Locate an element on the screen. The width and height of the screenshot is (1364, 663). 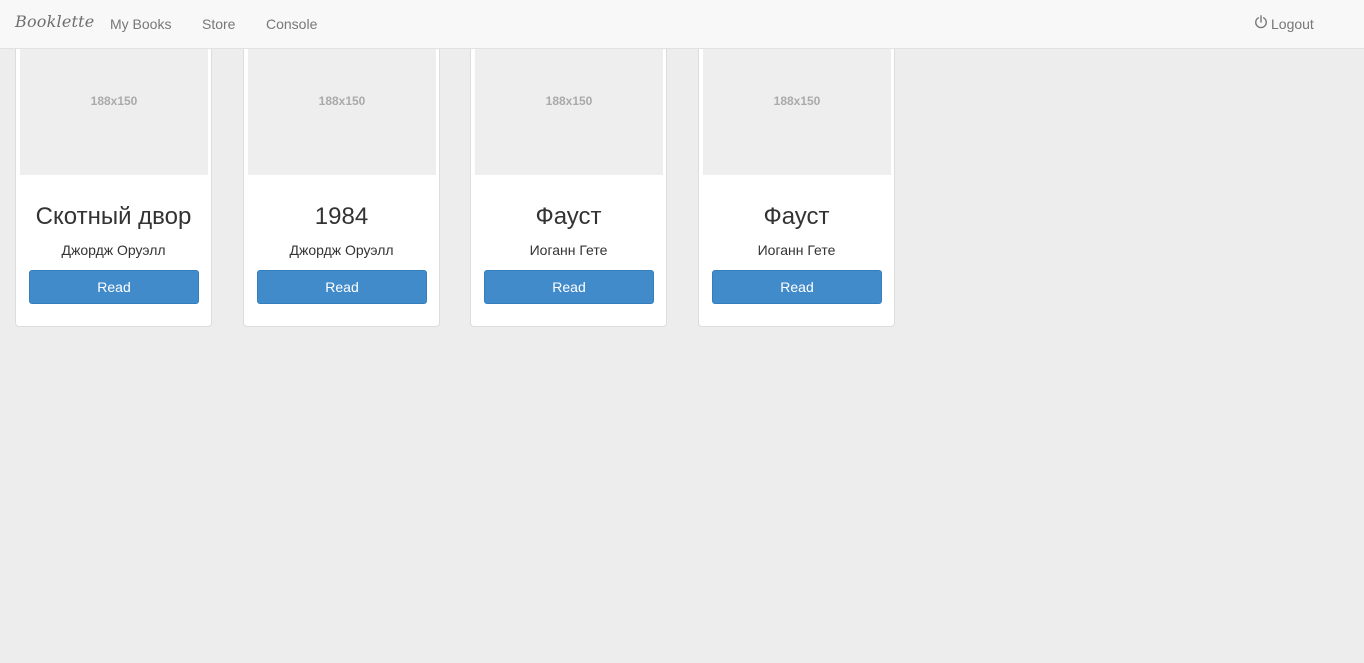
logout-button: Logout is located at coordinates (1284, 23).